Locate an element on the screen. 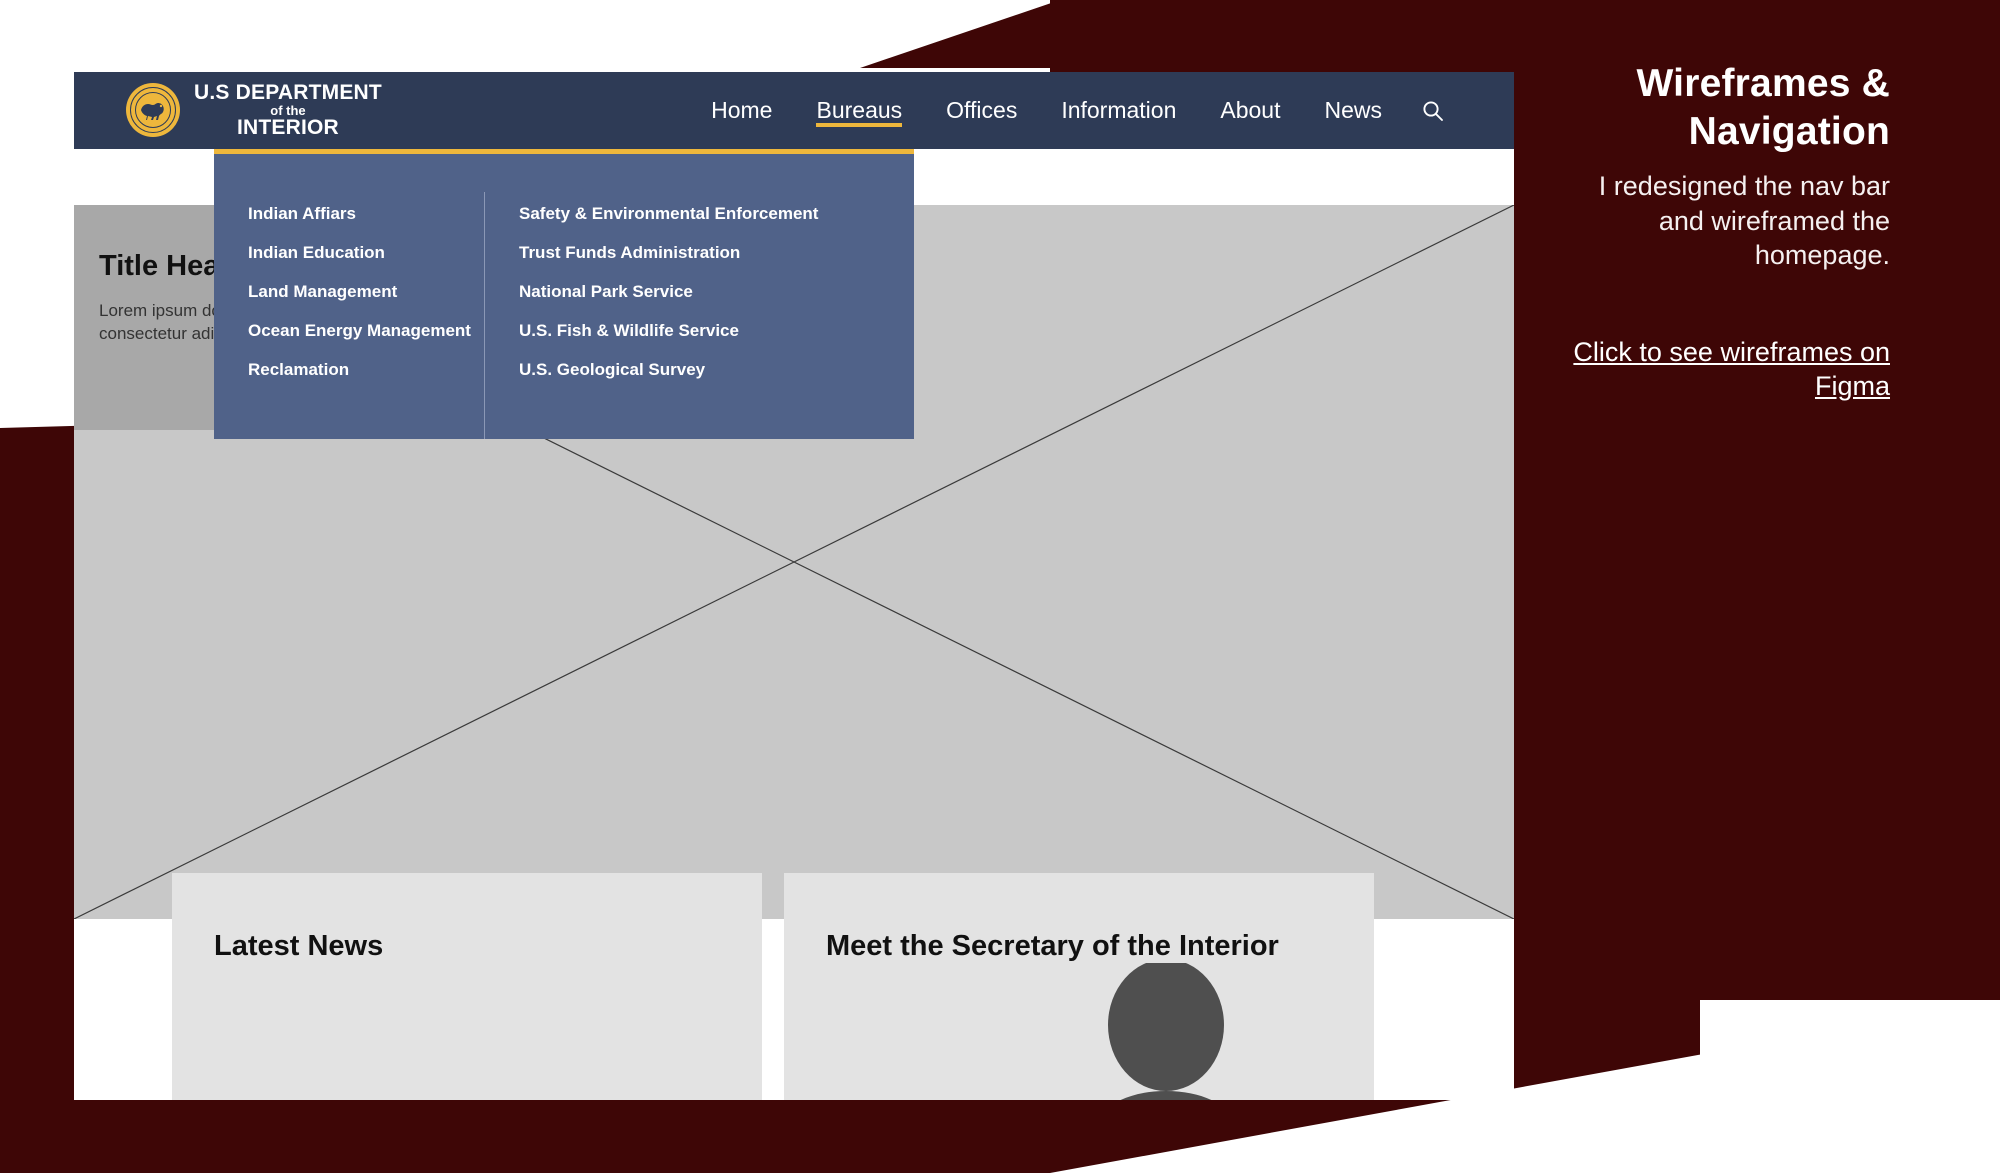 The image size is (2000, 1173). site-brand: U.S DEPARTMENT of the INTERIOR is located at coordinates (254, 110).